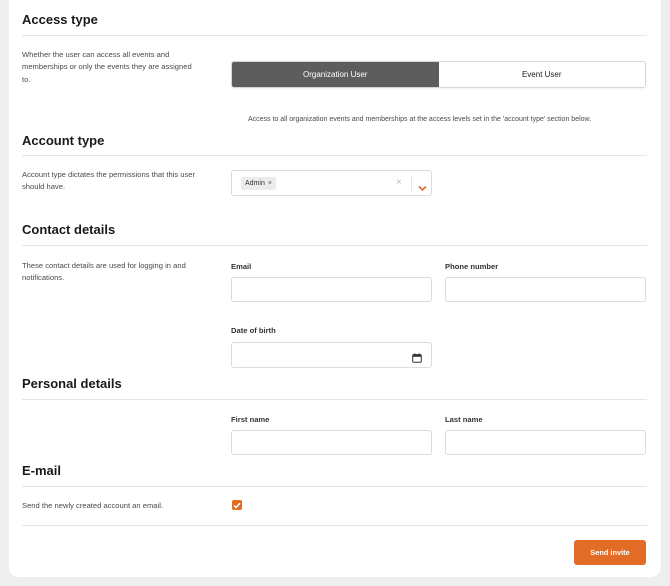 This screenshot has width=670, height=586. I want to click on send-invite-button: Send invite, so click(610, 552).